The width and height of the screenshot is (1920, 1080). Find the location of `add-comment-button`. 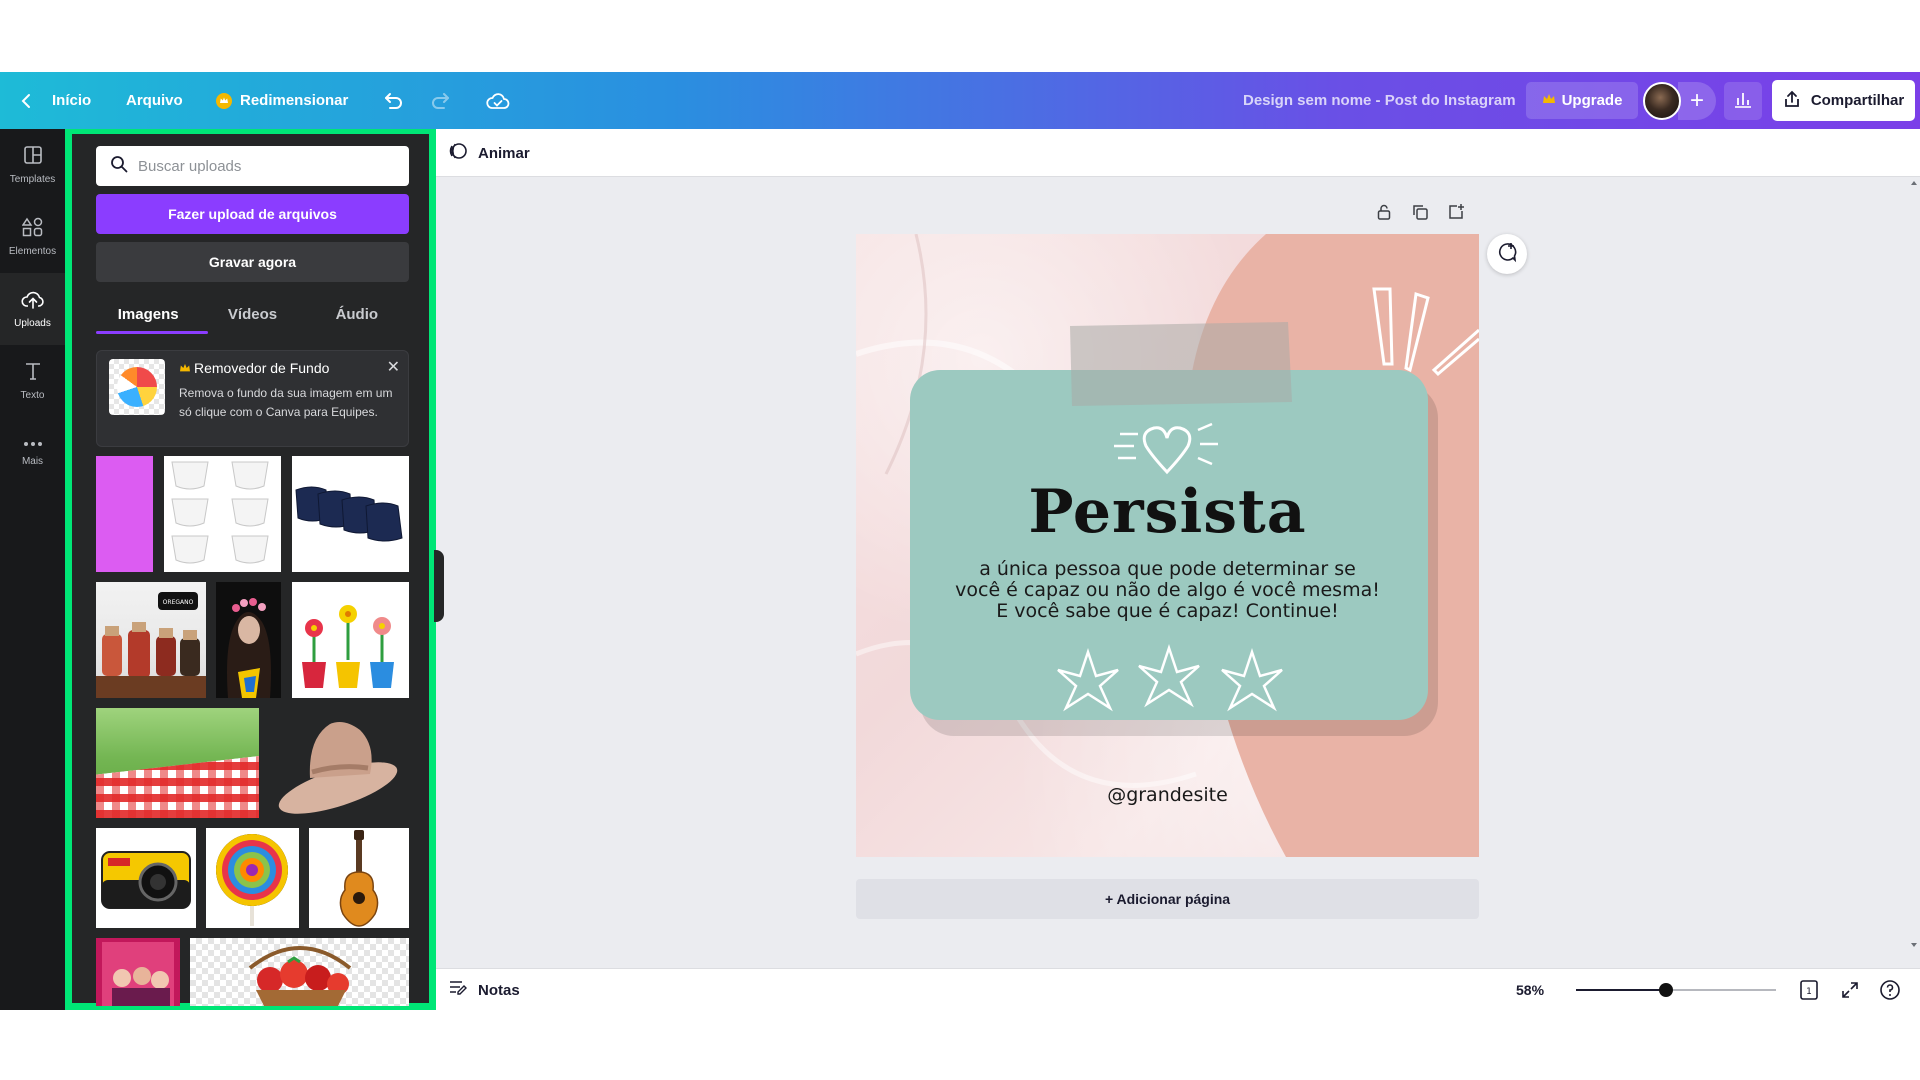

add-comment-button is located at coordinates (1507, 254).